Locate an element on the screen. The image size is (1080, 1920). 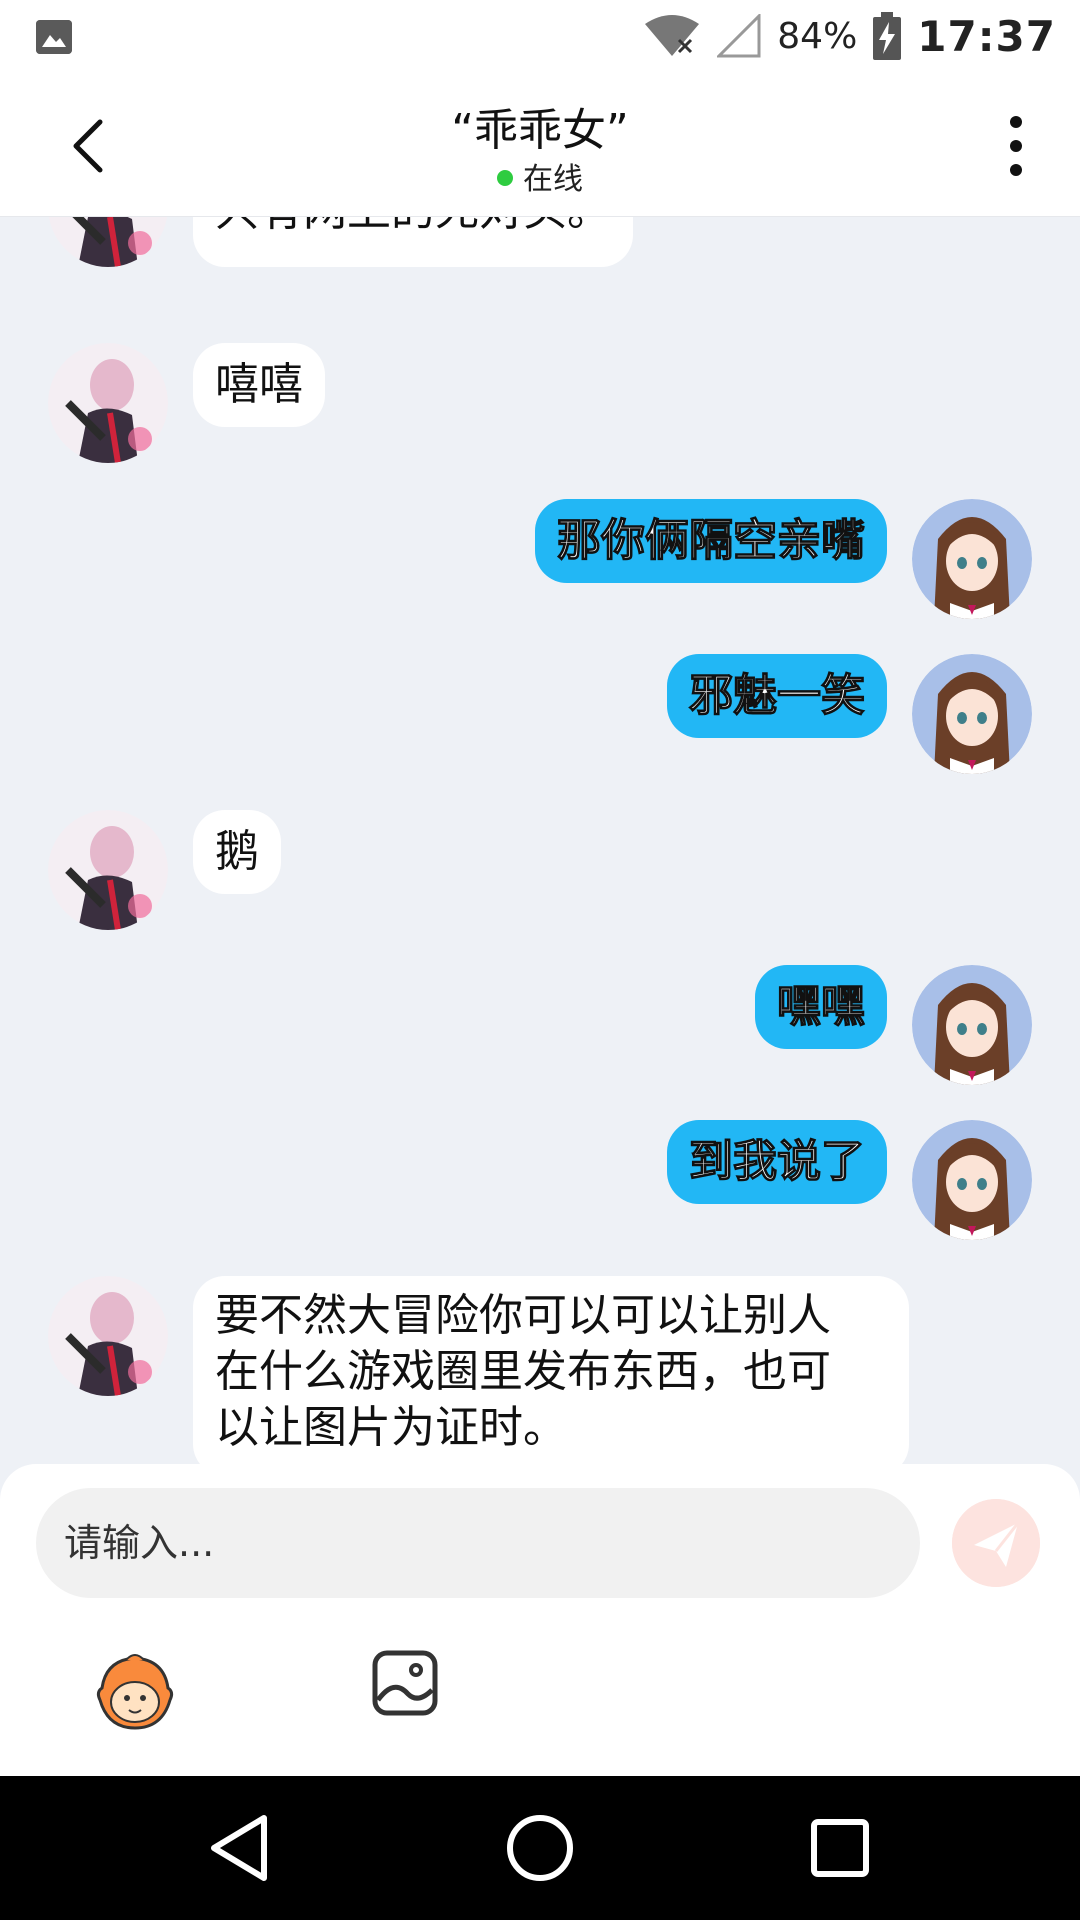
battery-charging-icon is located at coordinates (887, 36).